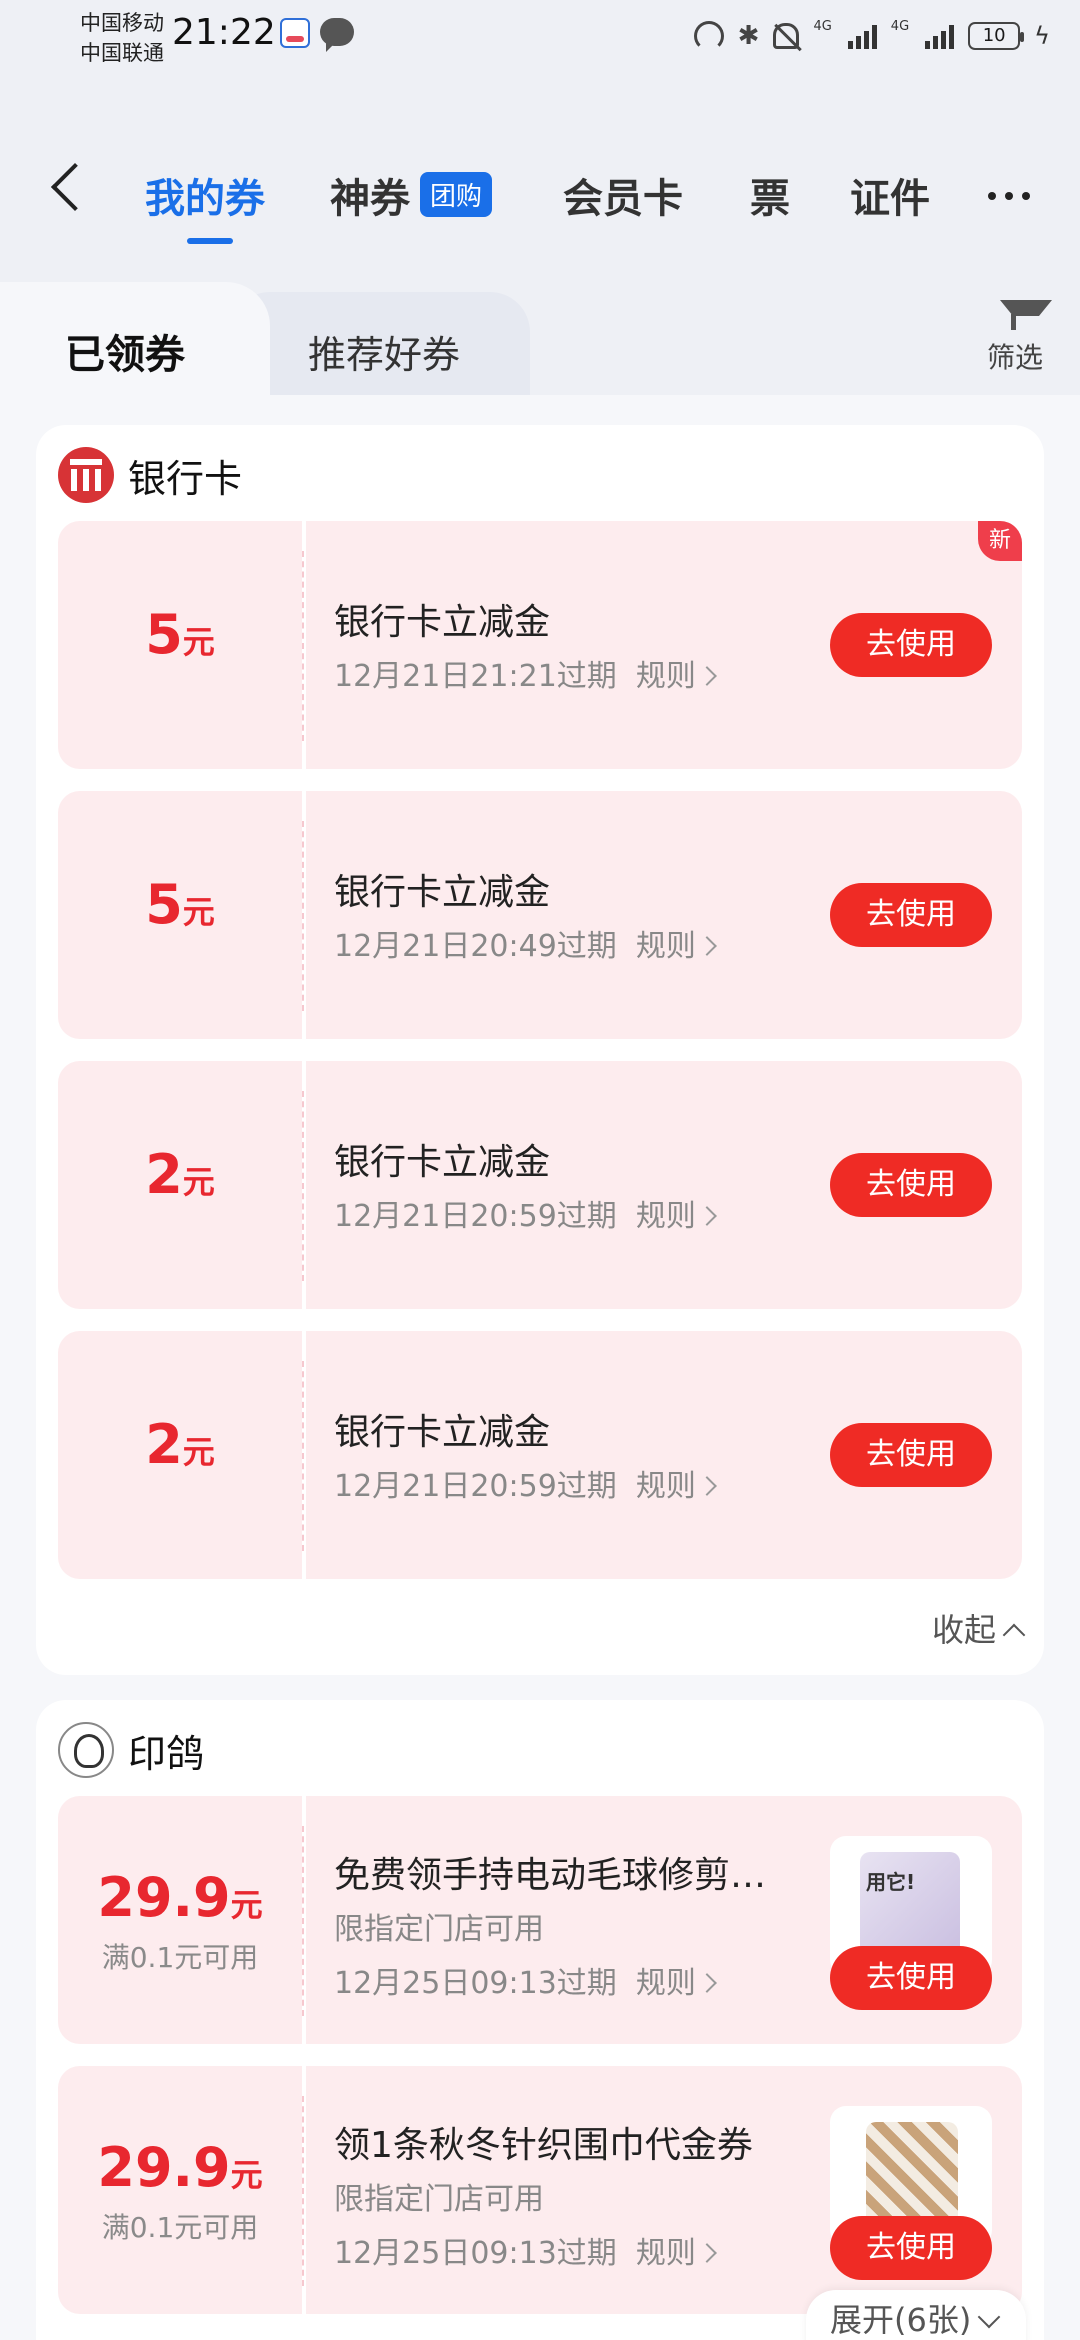 This screenshot has height=2340, width=1080. I want to click on chevron-down-icon, so click(989, 2317).